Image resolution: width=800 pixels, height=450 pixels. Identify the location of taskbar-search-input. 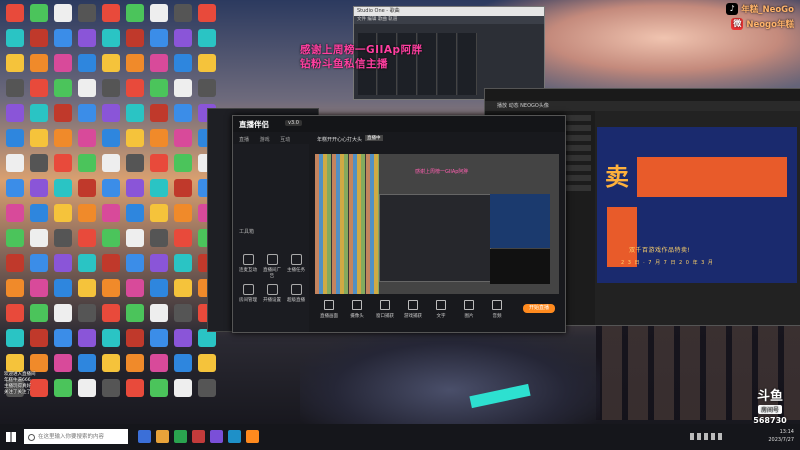
(76, 436).